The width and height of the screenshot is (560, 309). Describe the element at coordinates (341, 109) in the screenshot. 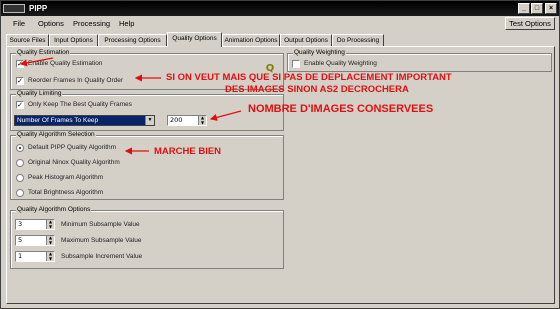

I see `annotation-frames-note: NOMBRE D'IMAGES CONSERVEES` at that location.